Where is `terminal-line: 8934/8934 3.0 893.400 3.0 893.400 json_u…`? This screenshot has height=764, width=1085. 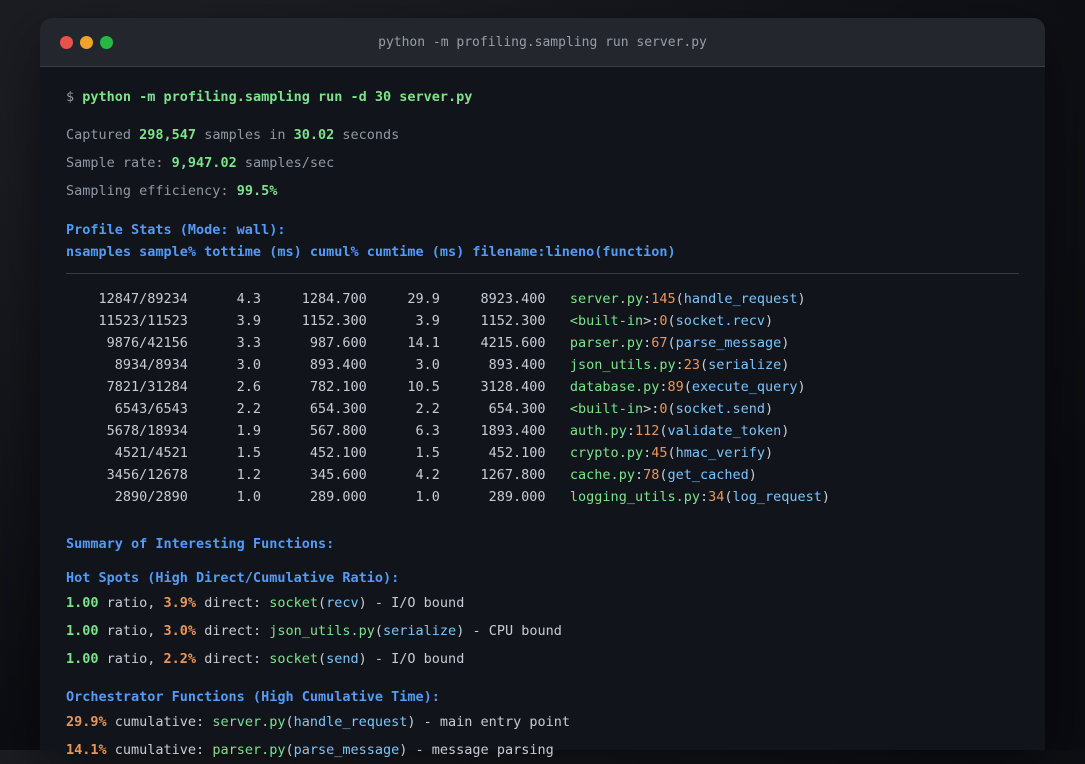 terminal-line: 8934/8934 3.0 893.400 3.0 893.400 json_u… is located at coordinates (428, 365).